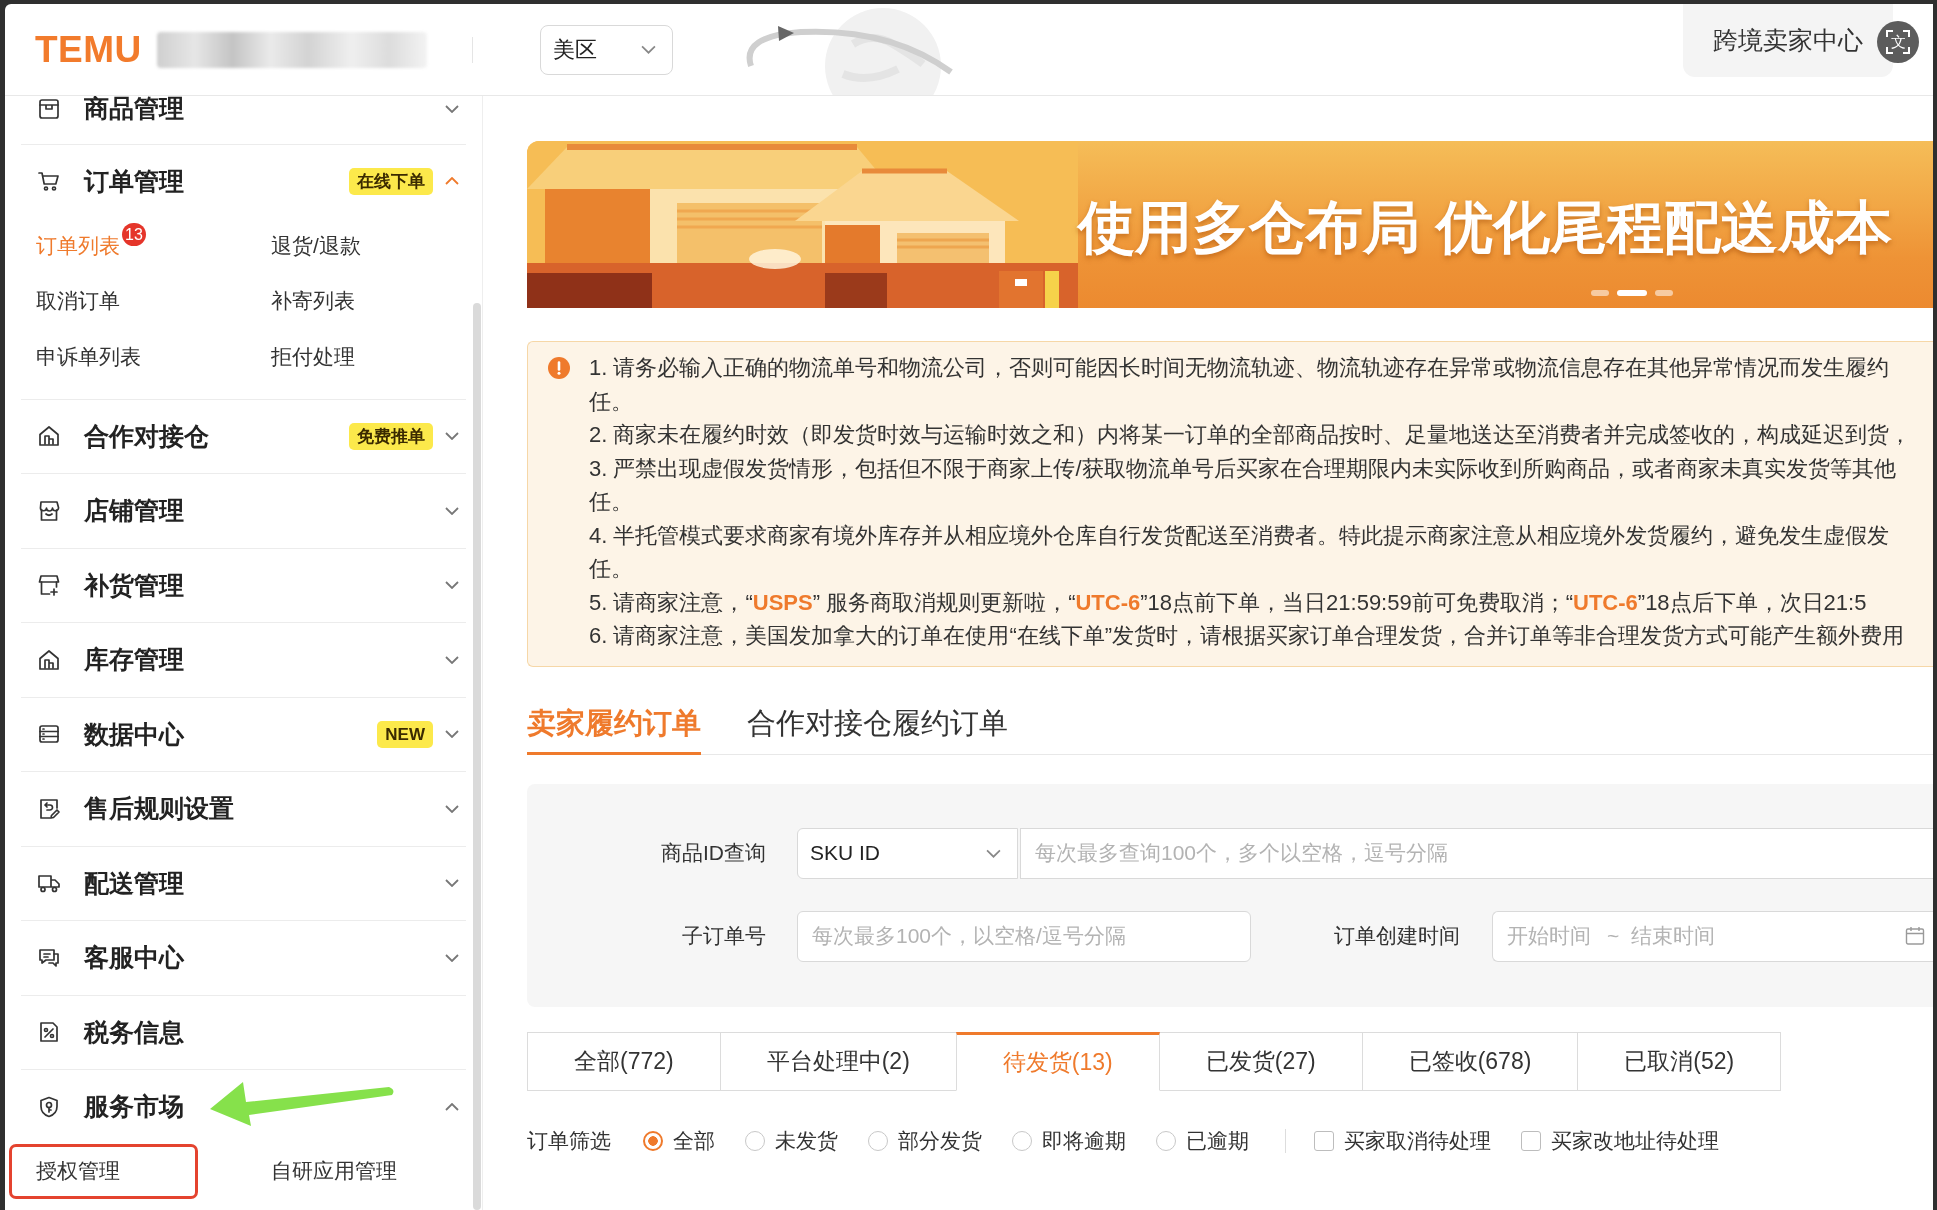 The image size is (1937, 1210). I want to click on banner-headline: 使用多仓布局 优化尾程配送成本, so click(1485, 227).